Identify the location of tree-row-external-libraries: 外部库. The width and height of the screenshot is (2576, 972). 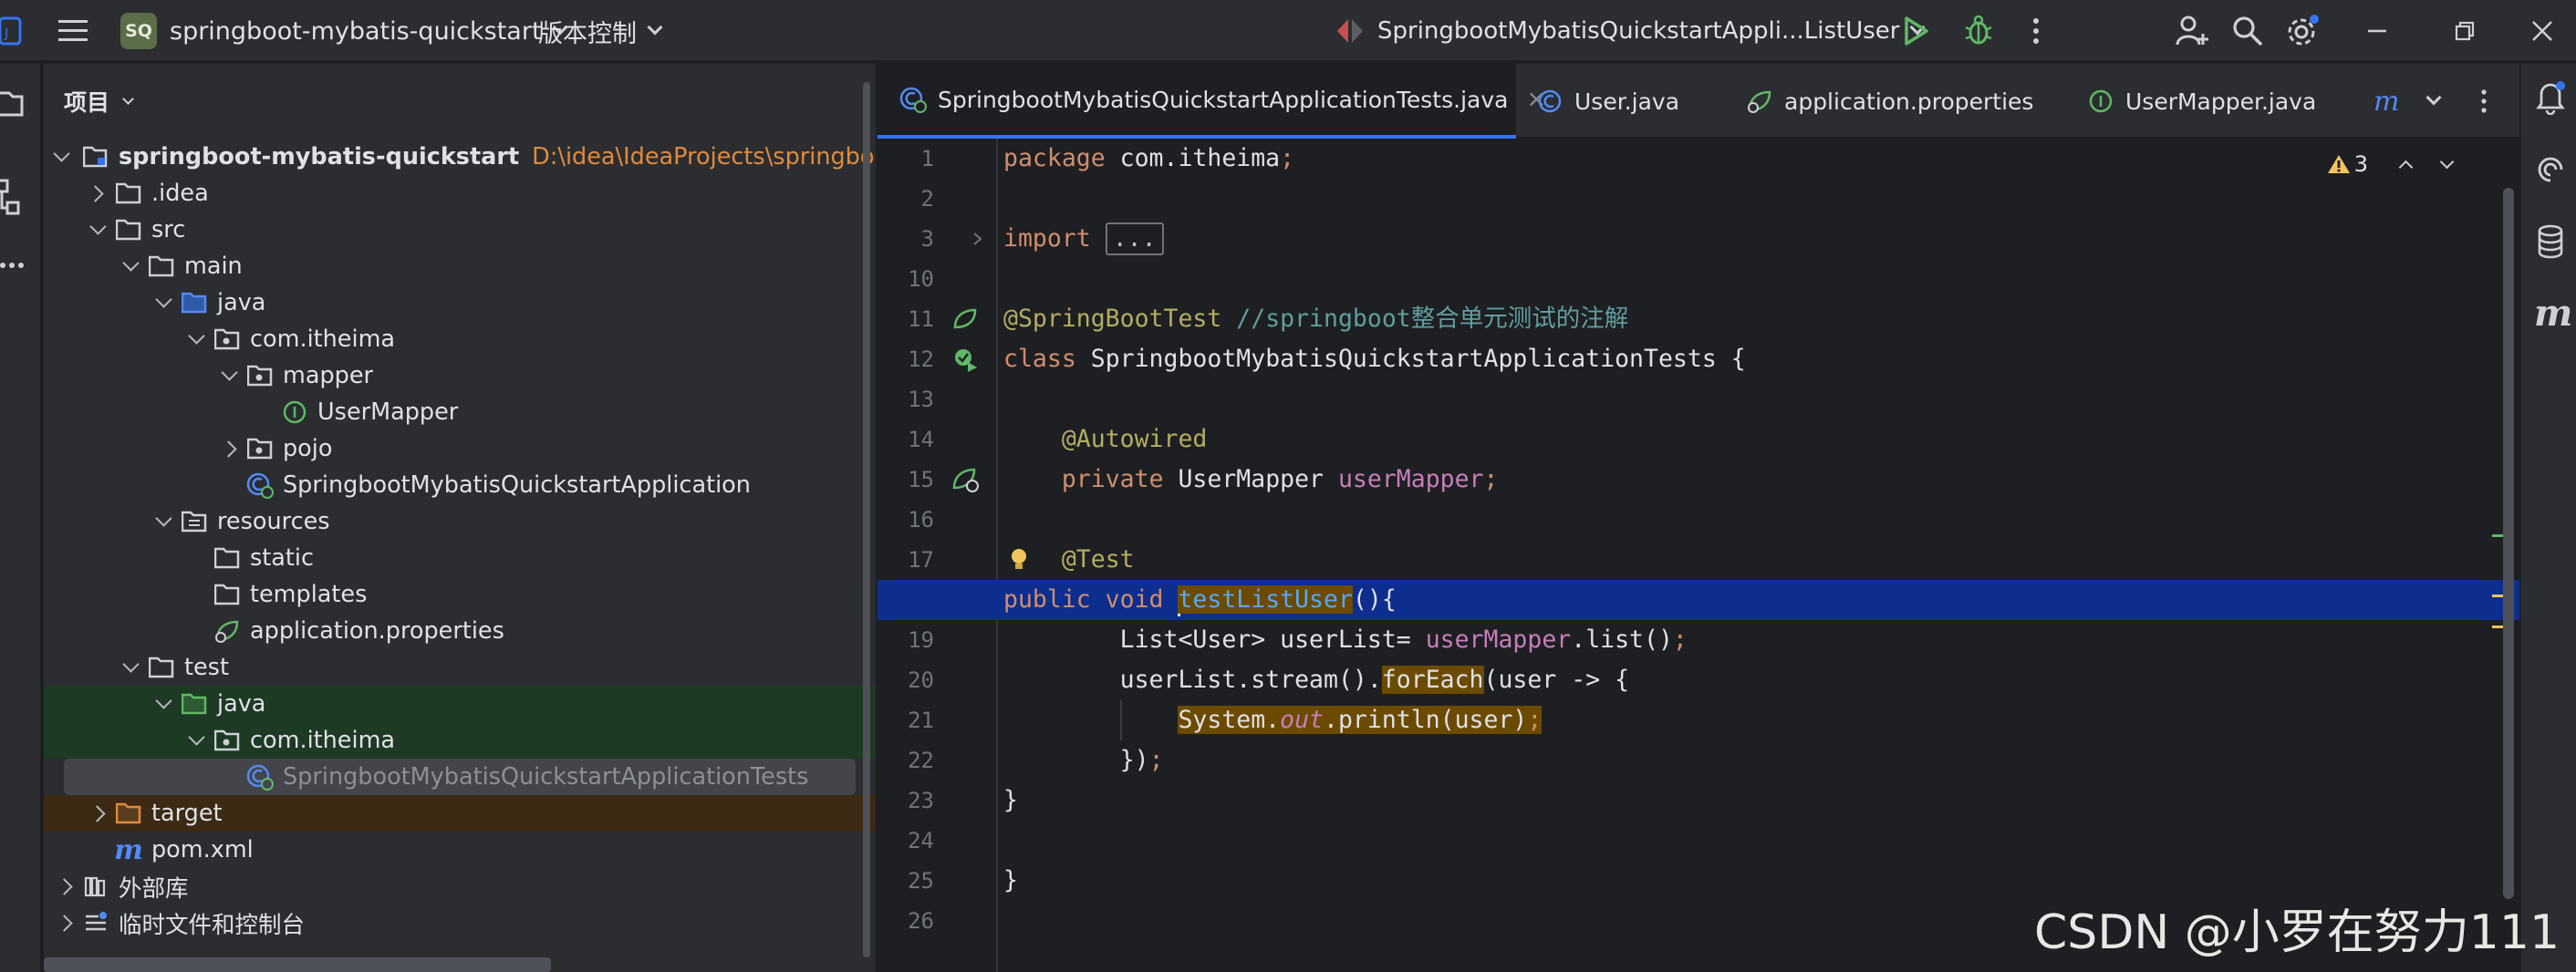
(460, 886).